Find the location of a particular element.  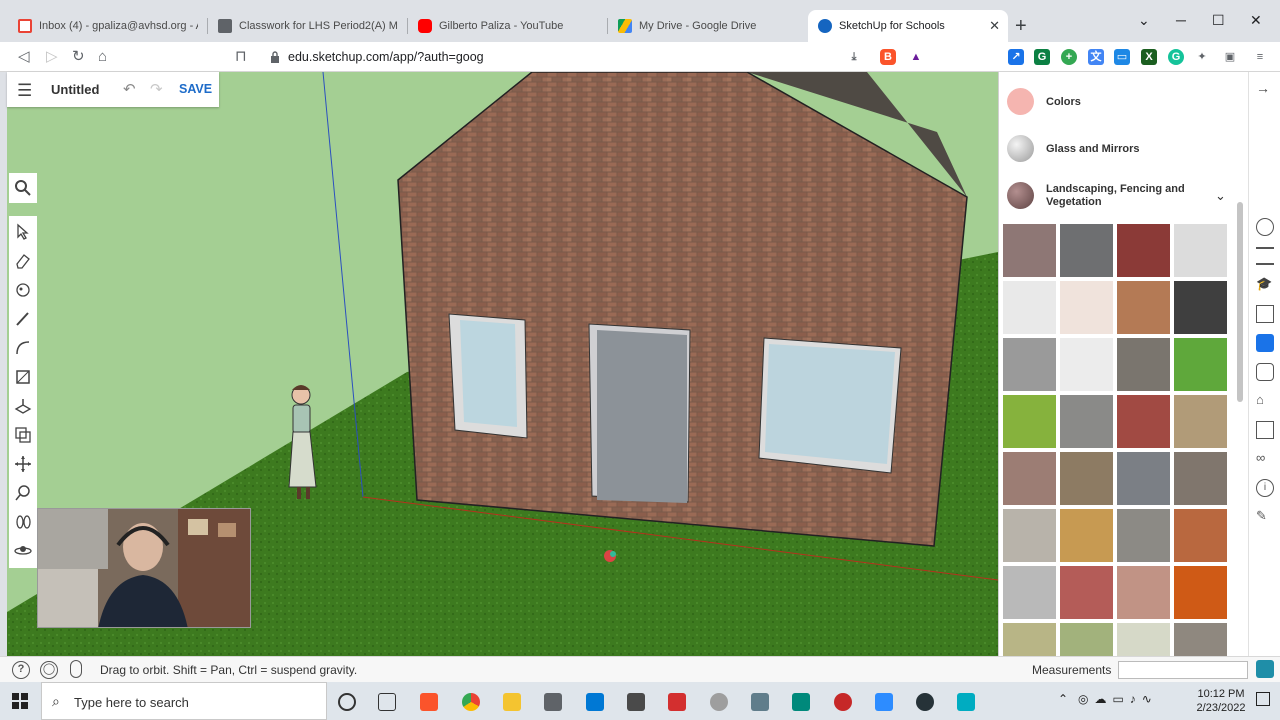

extension-1-icon: ↗ is located at coordinates (1016, 57).